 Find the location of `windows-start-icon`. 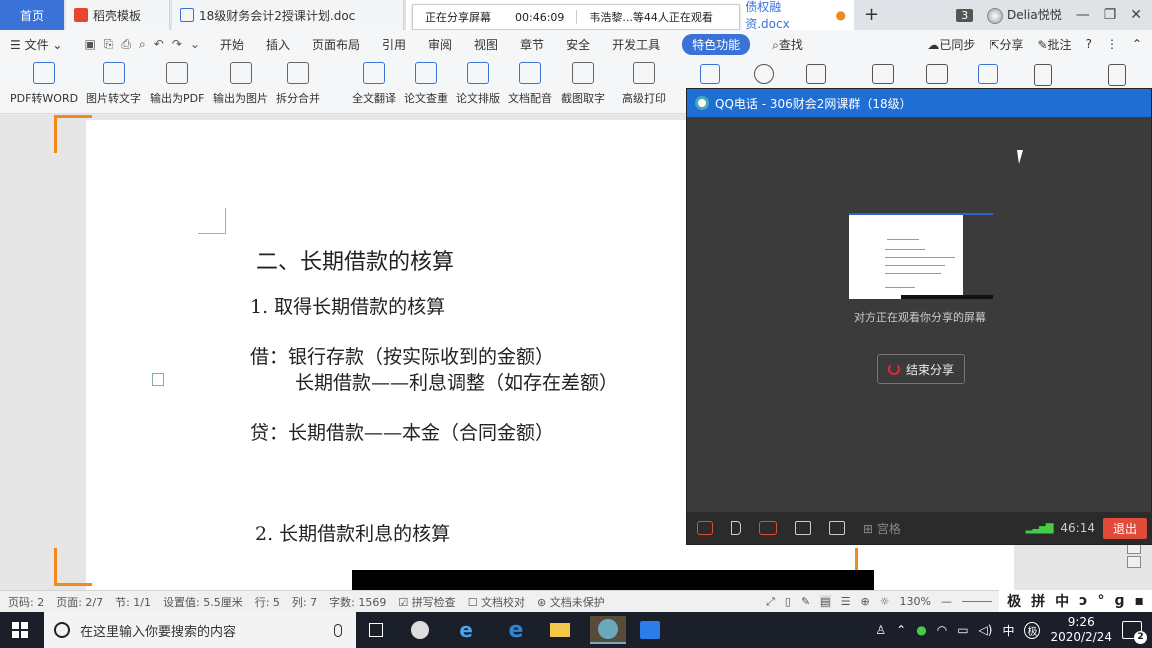

windows-start-icon is located at coordinates (20, 630).